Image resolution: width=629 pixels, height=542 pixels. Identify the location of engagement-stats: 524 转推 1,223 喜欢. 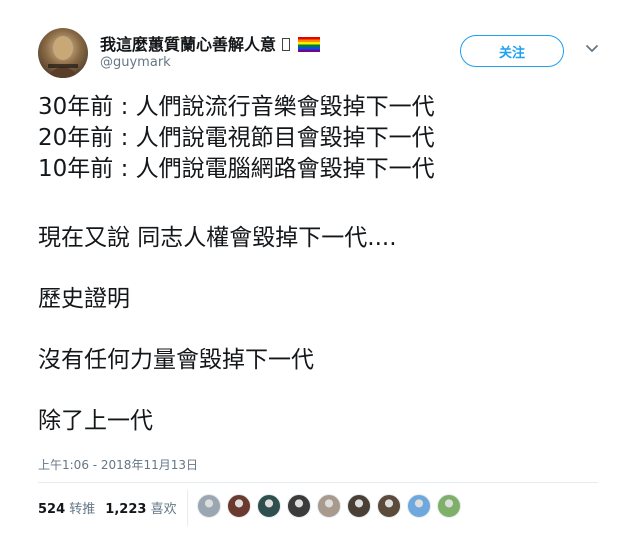
(107, 507).